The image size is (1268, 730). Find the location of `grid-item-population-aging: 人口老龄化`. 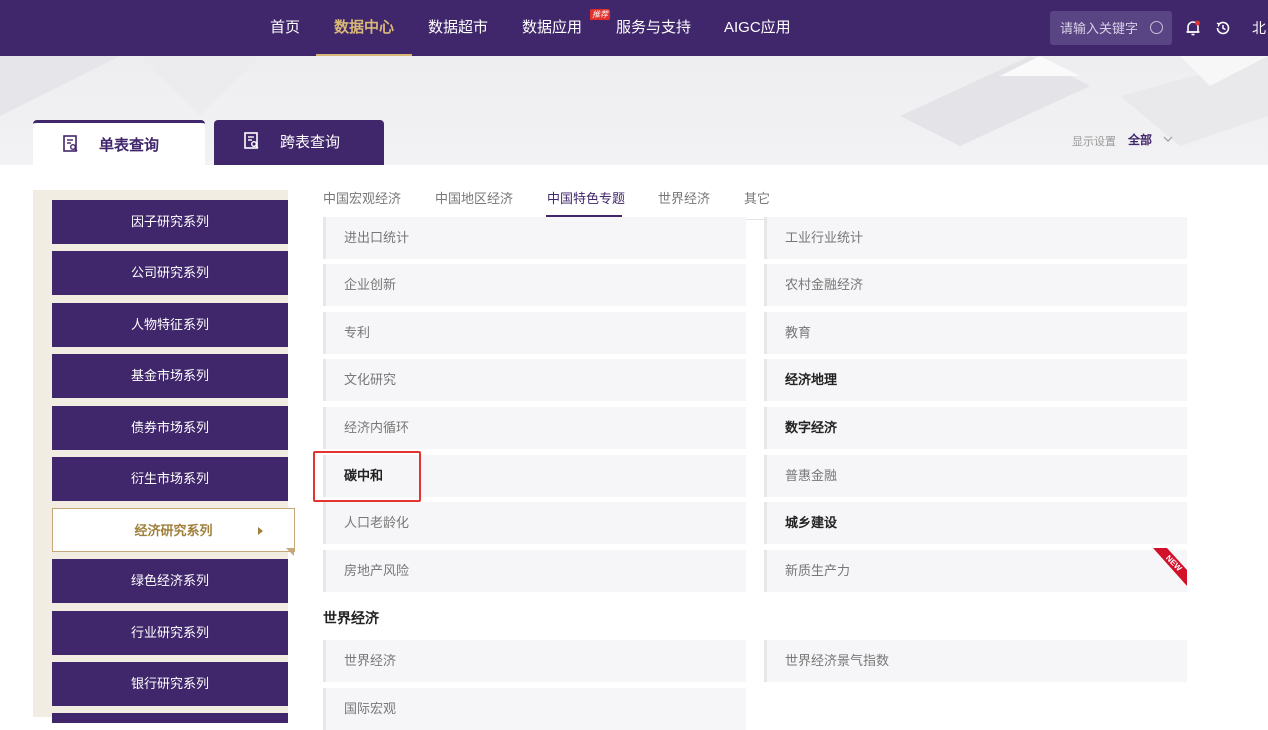

grid-item-population-aging: 人口老龄化 is located at coordinates (534, 523).